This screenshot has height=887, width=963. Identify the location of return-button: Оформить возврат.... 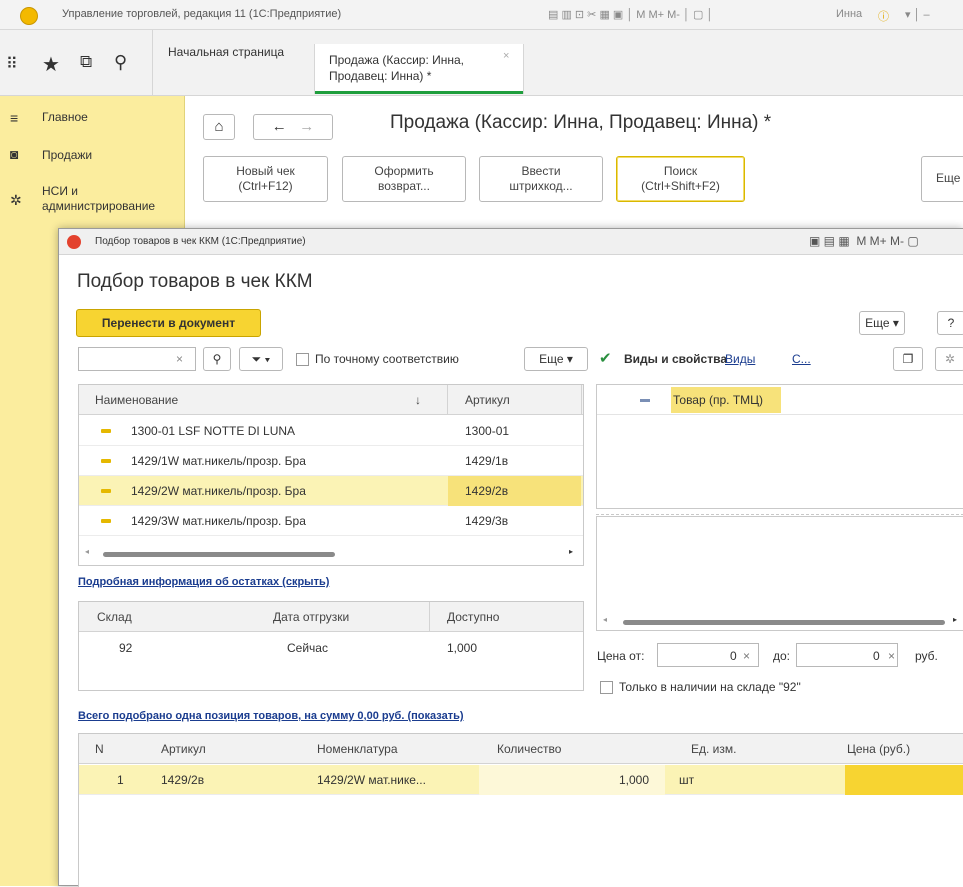
(404, 179).